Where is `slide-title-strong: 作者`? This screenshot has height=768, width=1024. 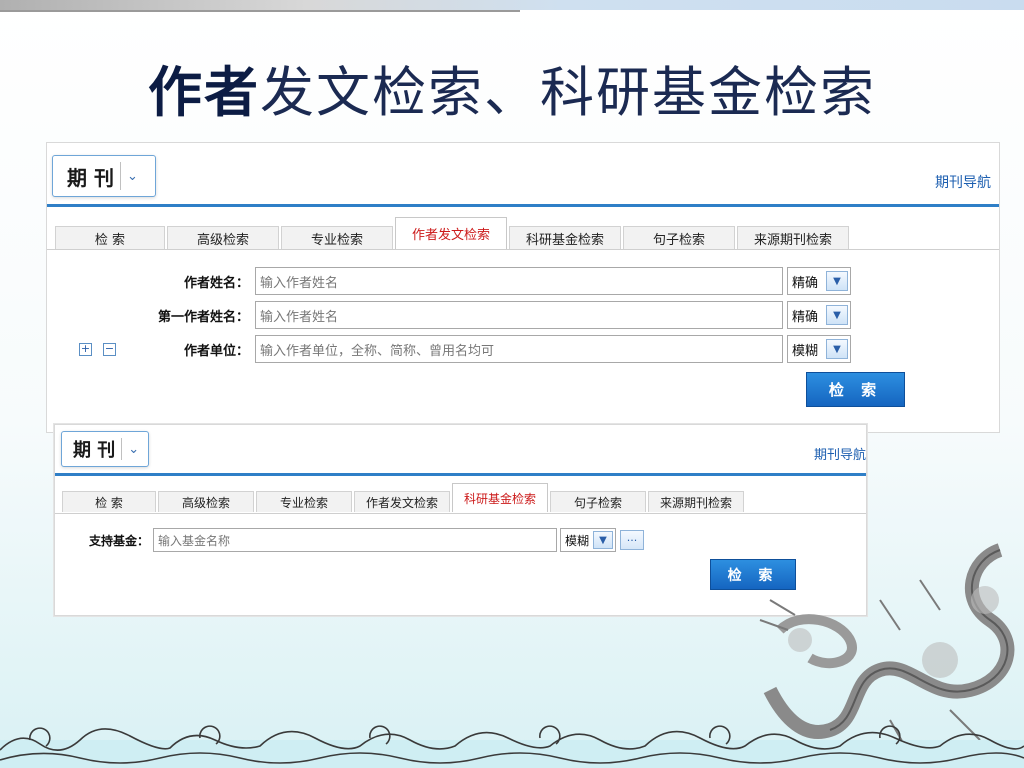
slide-title-strong: 作者 is located at coordinates (204, 92).